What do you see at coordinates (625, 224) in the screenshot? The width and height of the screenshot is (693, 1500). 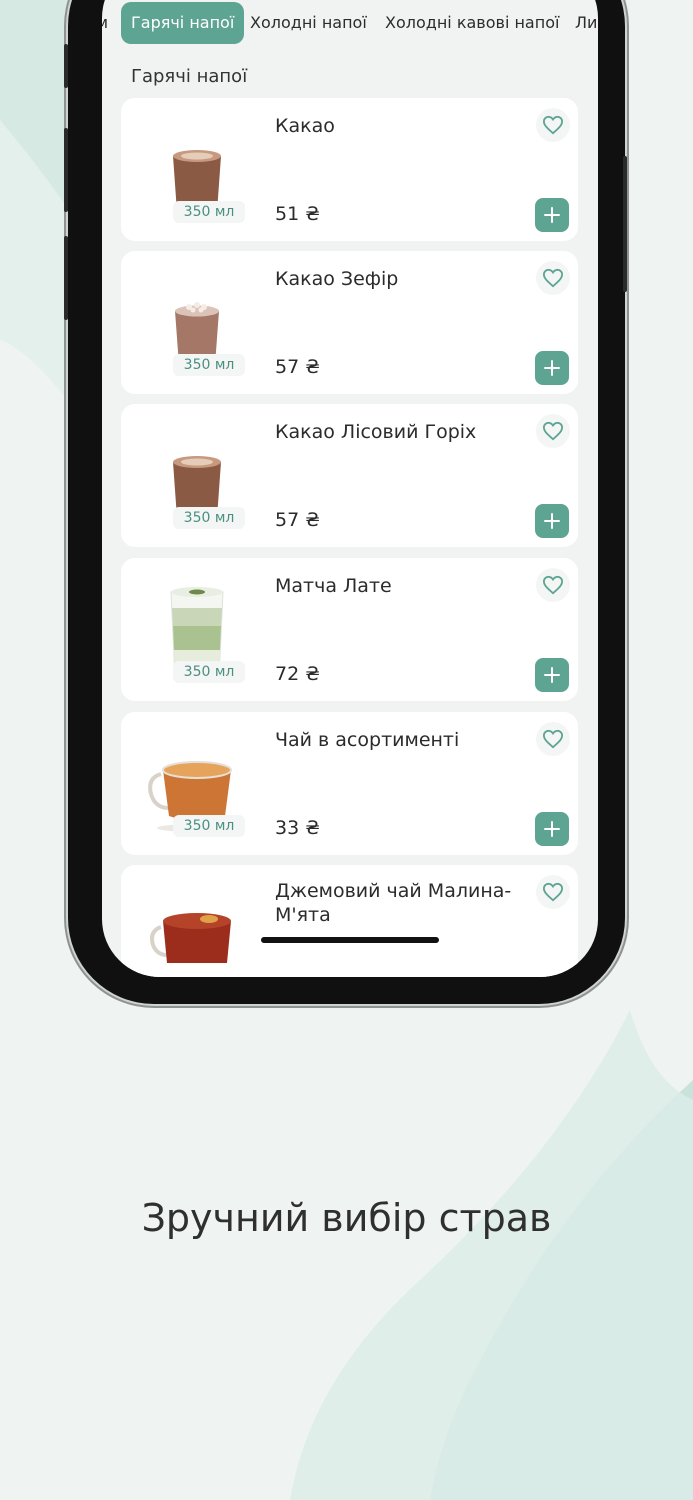 I see `phone-power-button` at bounding box center [625, 224].